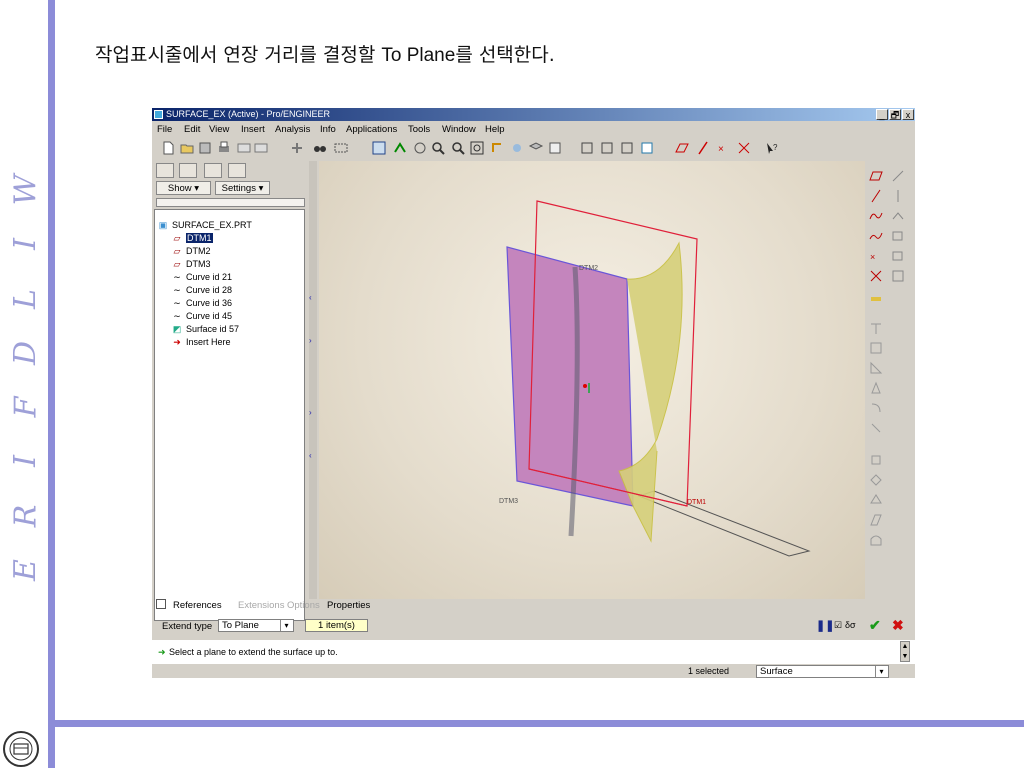 This screenshot has height=768, width=1024. Describe the element at coordinates (536, 148) in the screenshot. I see `layers-icon` at that location.